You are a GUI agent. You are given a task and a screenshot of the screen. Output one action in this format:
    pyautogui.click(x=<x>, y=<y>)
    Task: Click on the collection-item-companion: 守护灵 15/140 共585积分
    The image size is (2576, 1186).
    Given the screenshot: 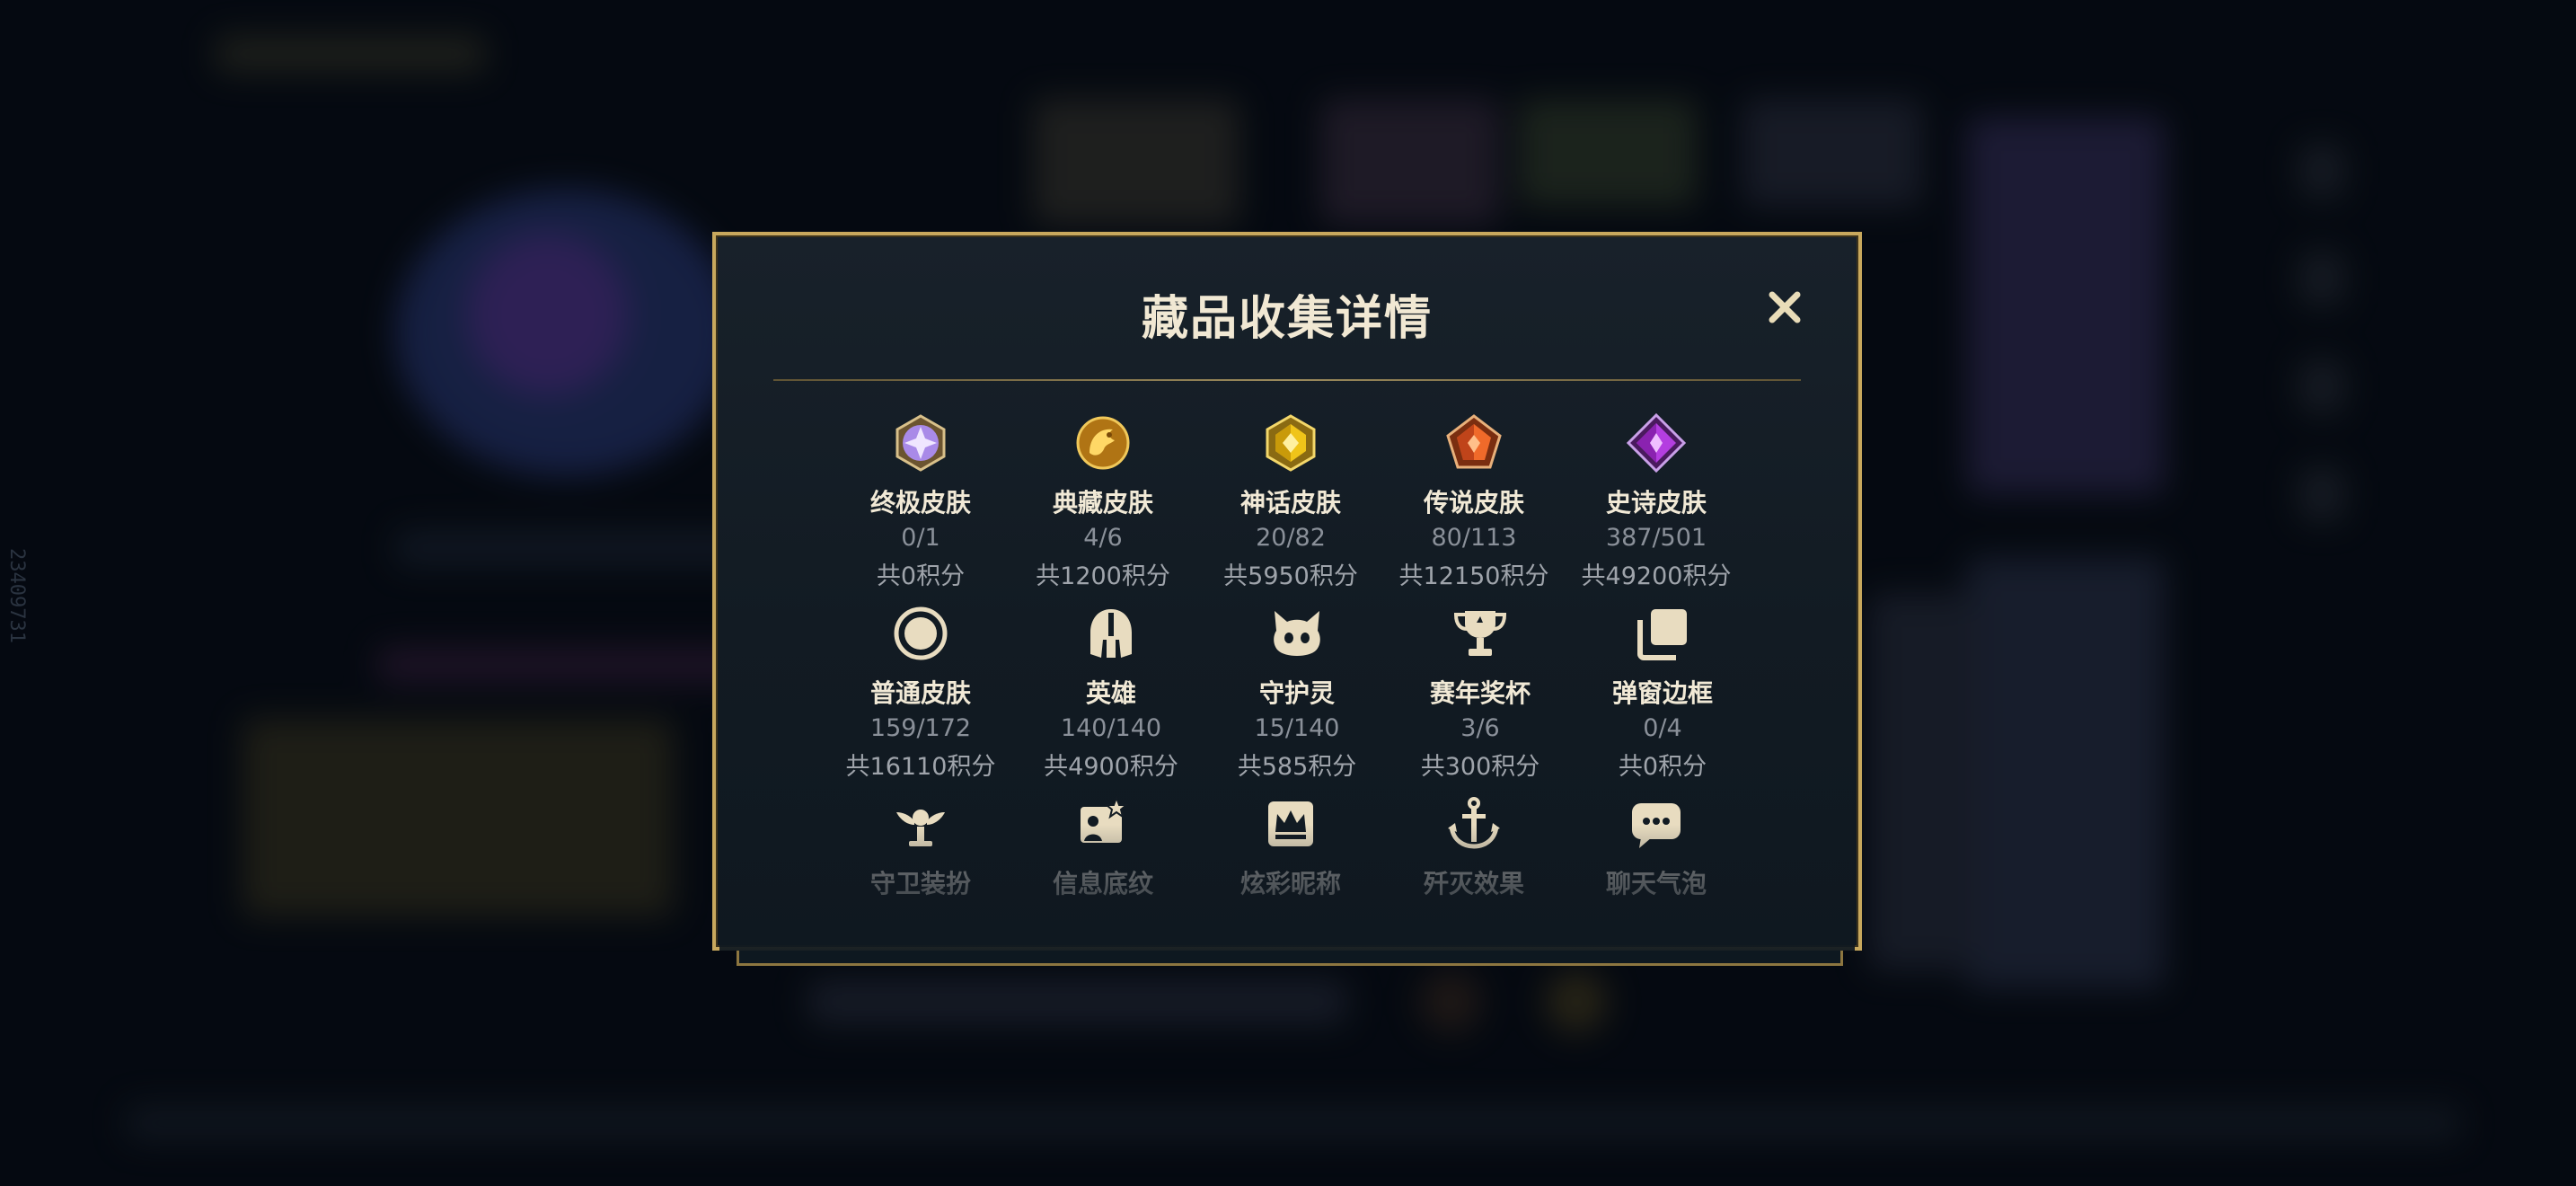 What is the action you would take?
    pyautogui.click(x=1297, y=693)
    